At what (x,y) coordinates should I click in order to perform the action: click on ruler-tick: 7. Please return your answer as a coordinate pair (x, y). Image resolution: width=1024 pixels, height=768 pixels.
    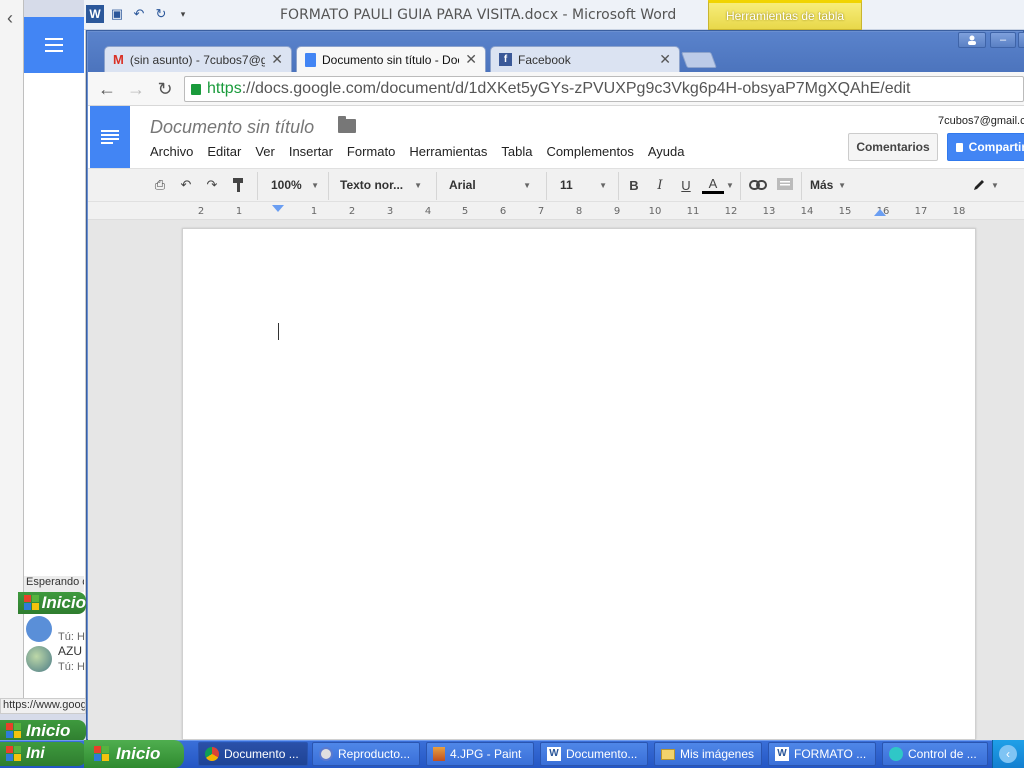
    Looking at the image, I should click on (541, 211).